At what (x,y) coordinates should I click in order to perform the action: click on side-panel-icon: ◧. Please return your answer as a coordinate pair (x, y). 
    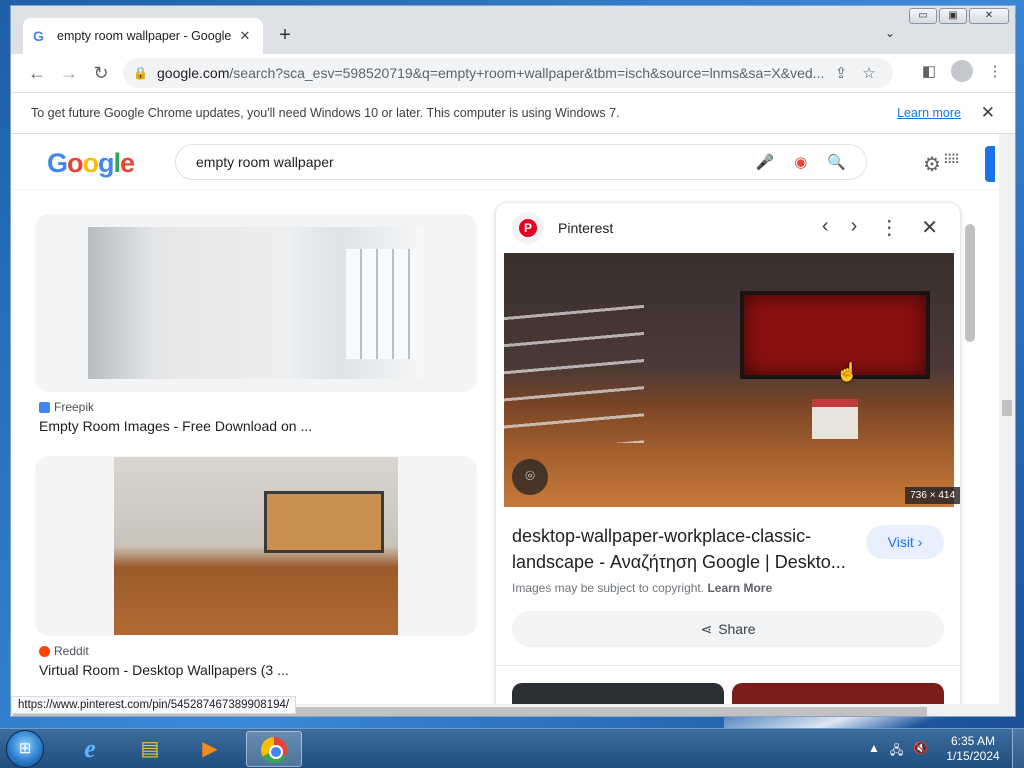
    Looking at the image, I should click on (929, 71).